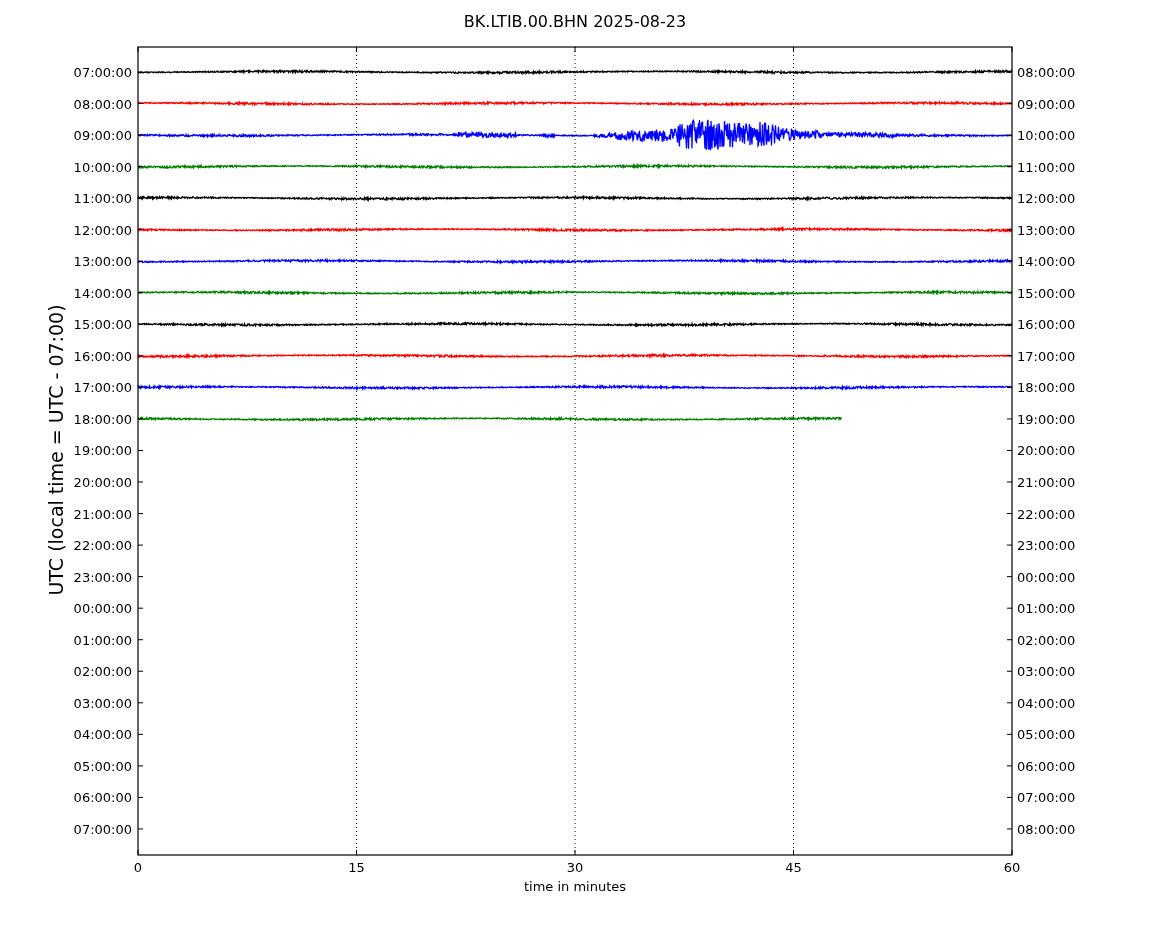  What do you see at coordinates (1012, 867) in the screenshot?
I see `tick-label: 60` at bounding box center [1012, 867].